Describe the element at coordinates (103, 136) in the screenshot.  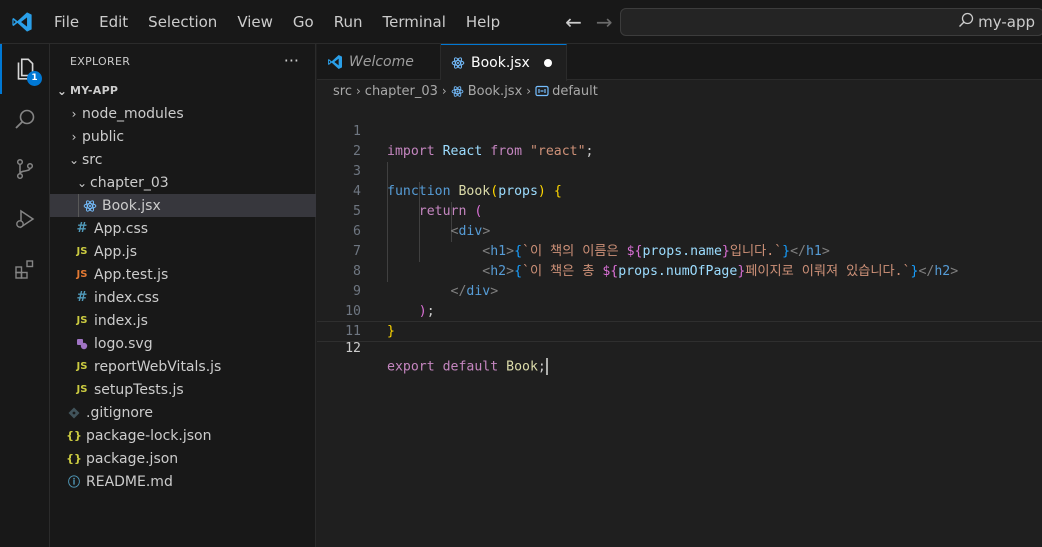
I see `tree-item-label: public` at that location.